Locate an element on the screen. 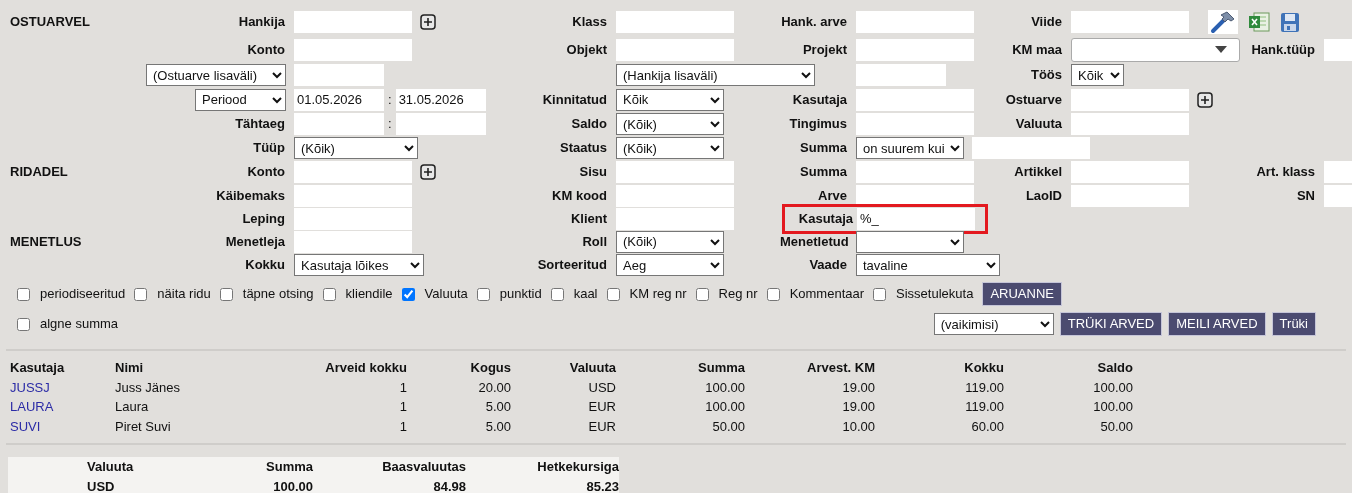 The width and height of the screenshot is (1352, 493). field-label: Sorteeritud is located at coordinates (572, 265).